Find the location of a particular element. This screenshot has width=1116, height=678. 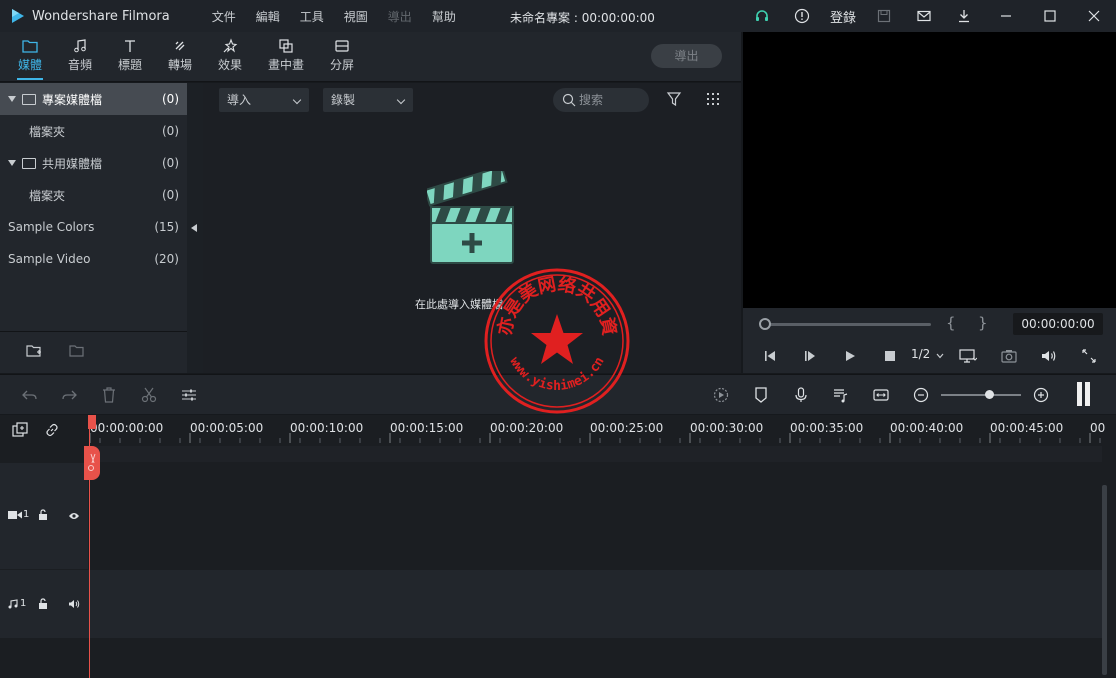

menu-bar: 文件 編輯 工具 視圖 導出 幫助 is located at coordinates (334, 16).